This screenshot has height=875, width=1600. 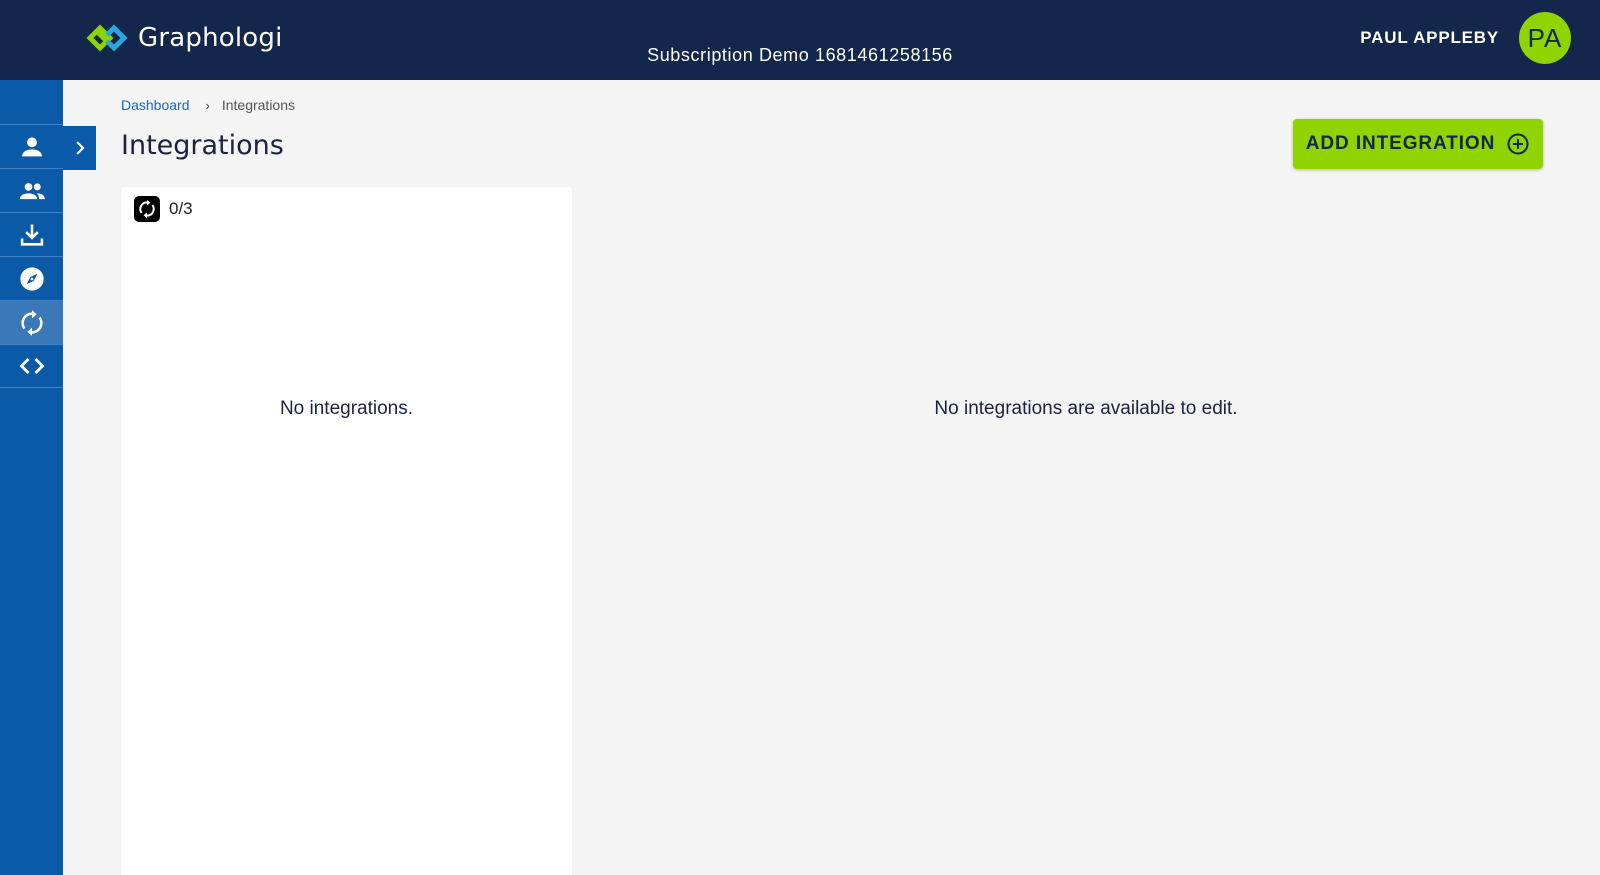 I want to click on chevron-right-icon: ›, so click(x=207, y=105).